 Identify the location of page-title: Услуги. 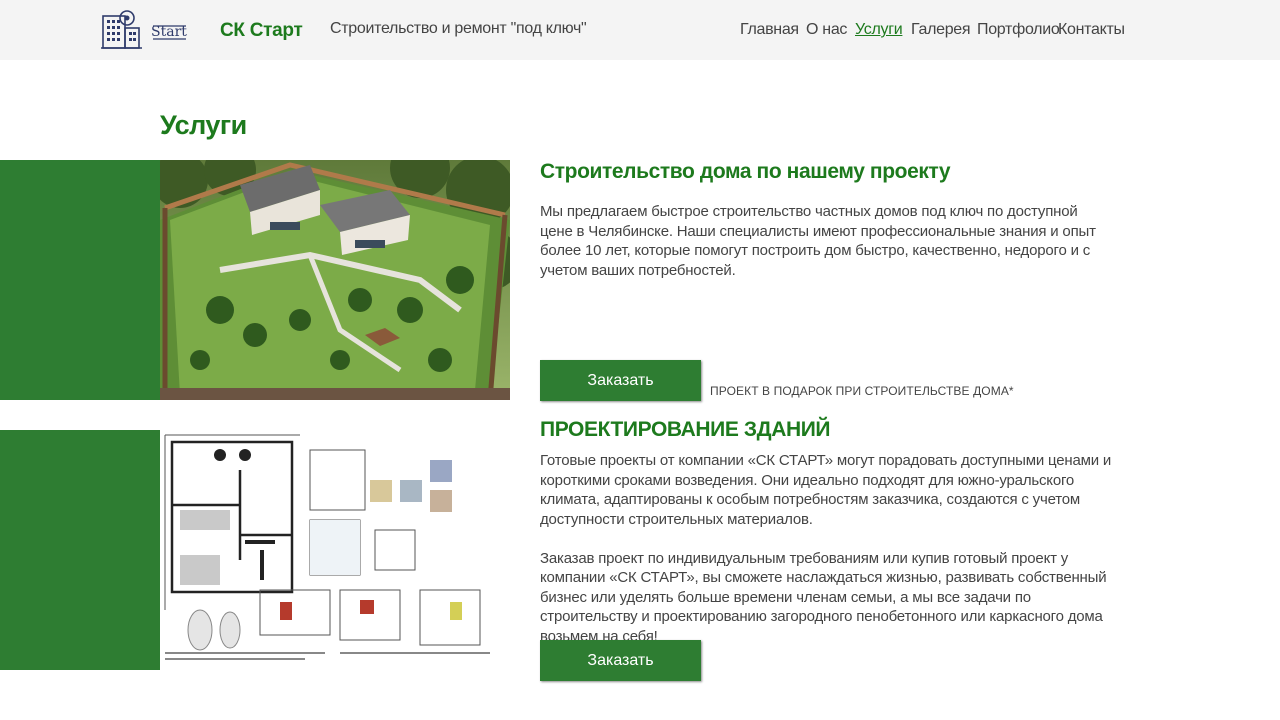
(203, 125).